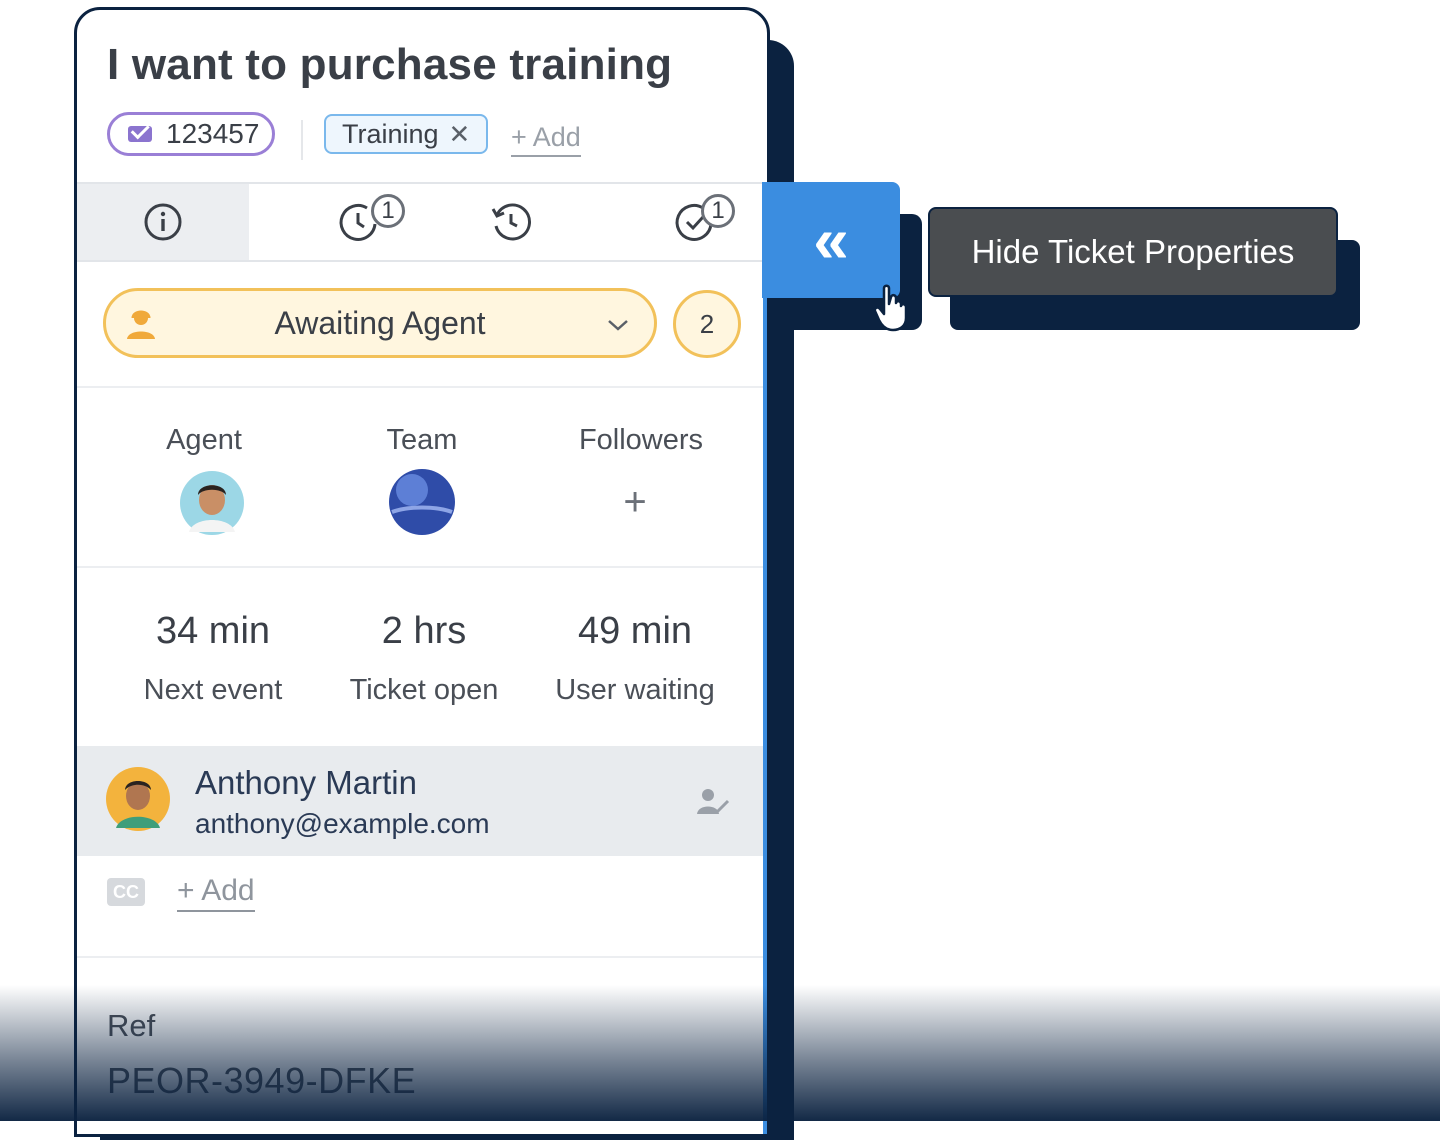 The width and height of the screenshot is (1440, 1140). What do you see at coordinates (765, 658) in the screenshot?
I see `panel-edge-strip` at bounding box center [765, 658].